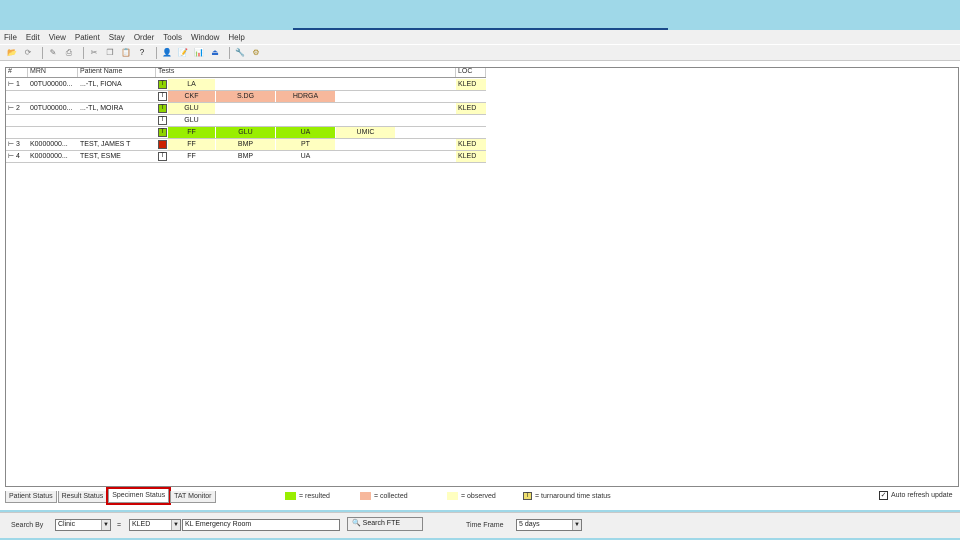 This screenshot has height=540, width=960. Describe the element at coordinates (391, 496) in the screenshot. I see `legend-label: = collected` at that location.